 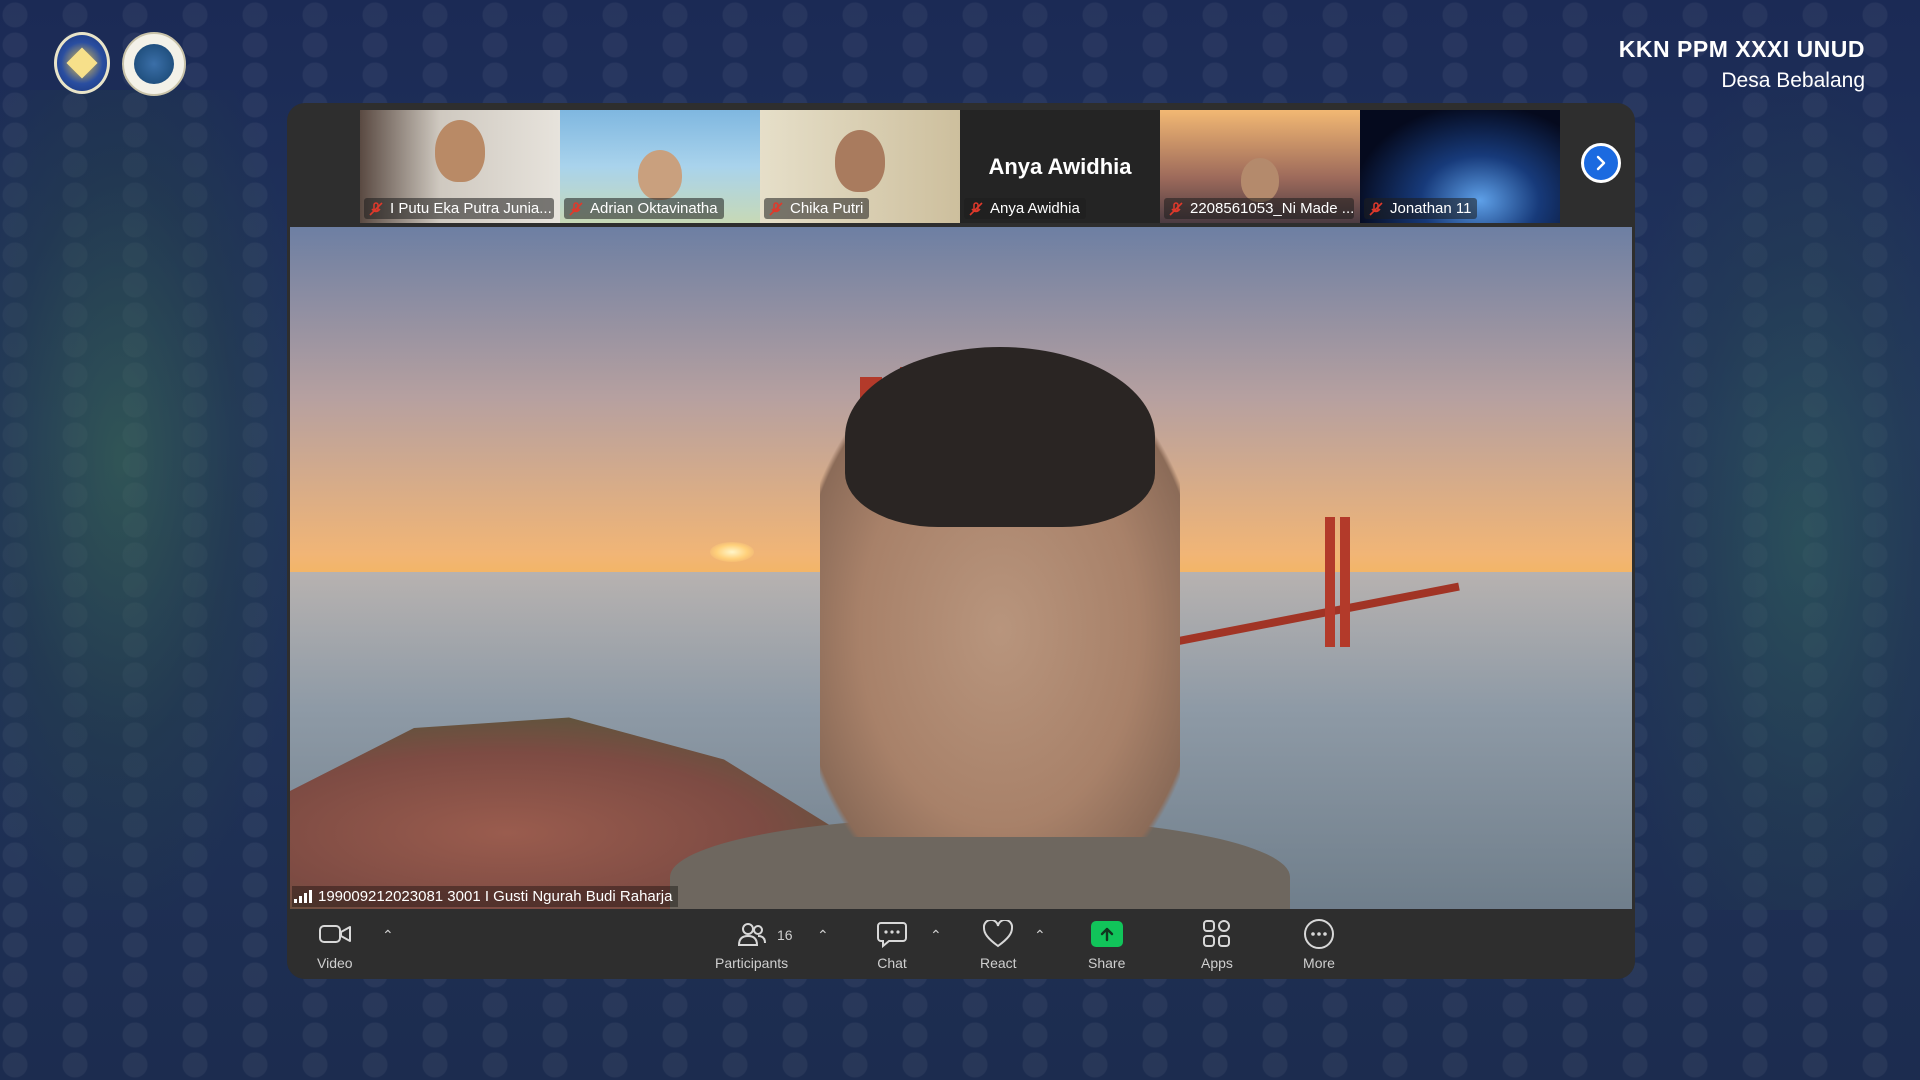 I want to click on participant-label: Jonathan 11, so click(x=1421, y=208).